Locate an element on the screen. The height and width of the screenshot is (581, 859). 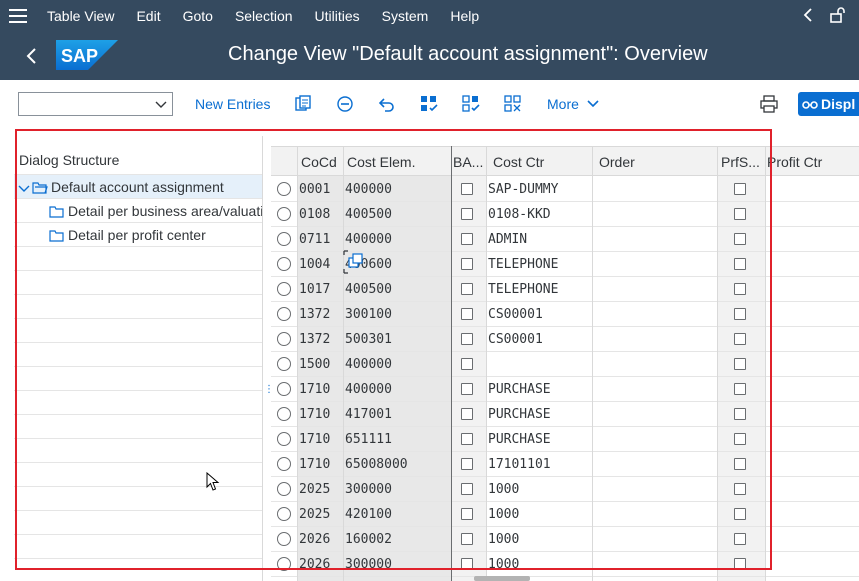
cell-cocd: 2025 is located at coordinates (314, 514).